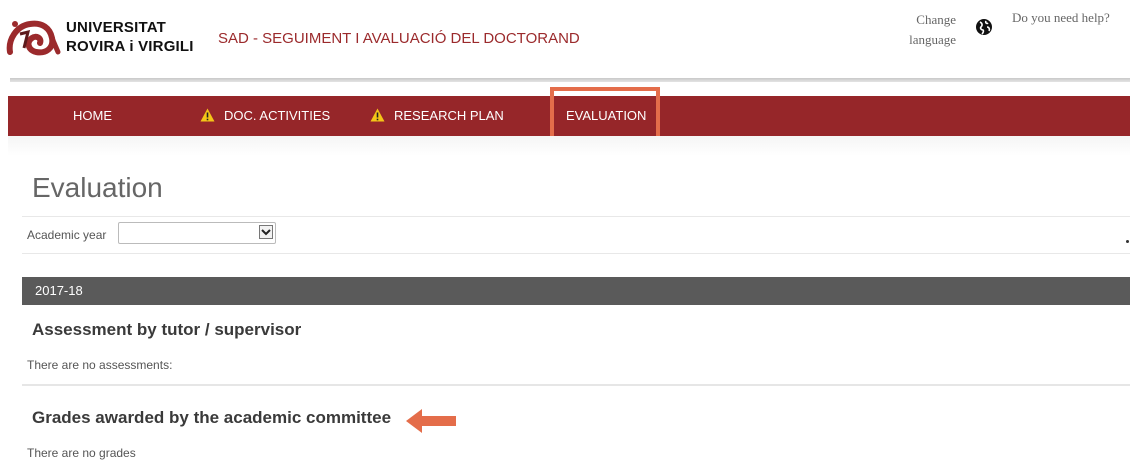 This screenshot has height=465, width=1130. Describe the element at coordinates (1061, 18) in the screenshot. I see `help-link: Do you need help?` at that location.